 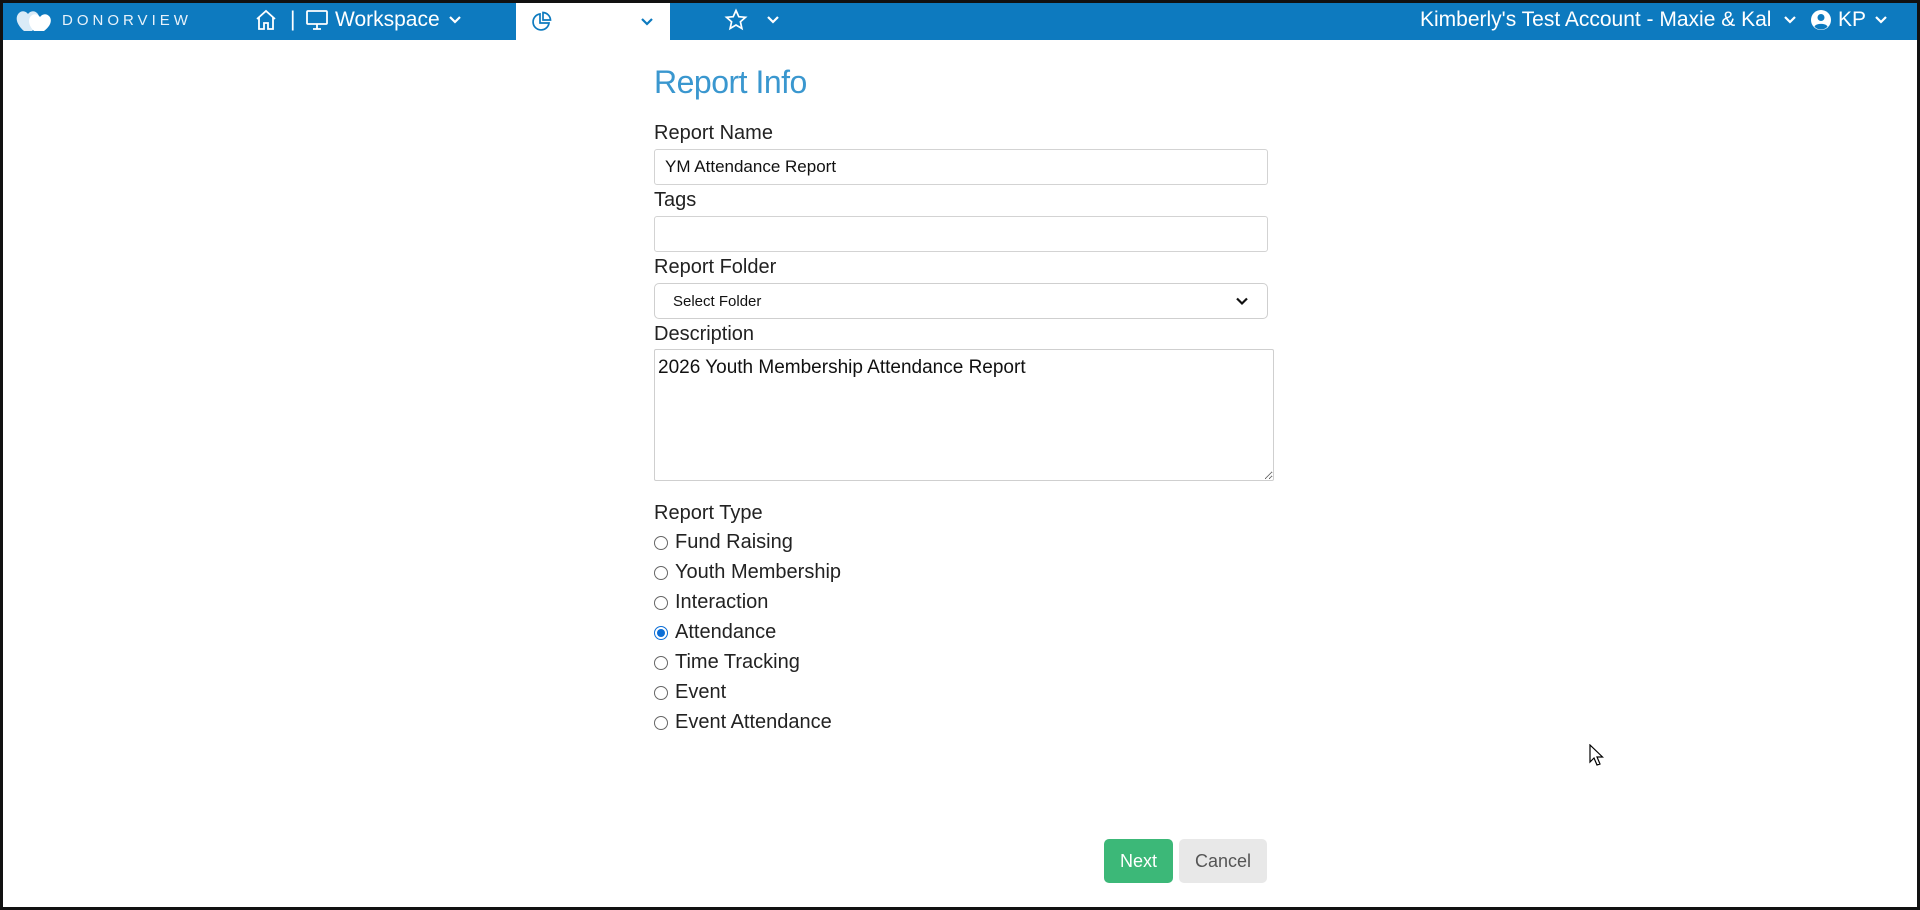 I want to click on radio-youth-membership: Youth Membership, so click(x=747, y=572).